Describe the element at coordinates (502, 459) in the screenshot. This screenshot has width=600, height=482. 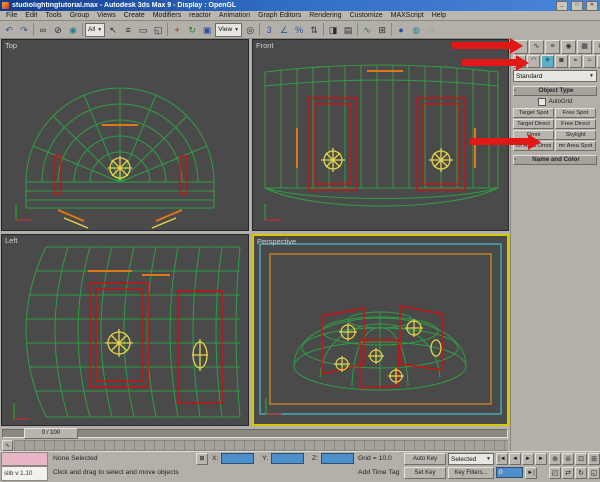
I see `go-to-start-button: |◄` at that location.